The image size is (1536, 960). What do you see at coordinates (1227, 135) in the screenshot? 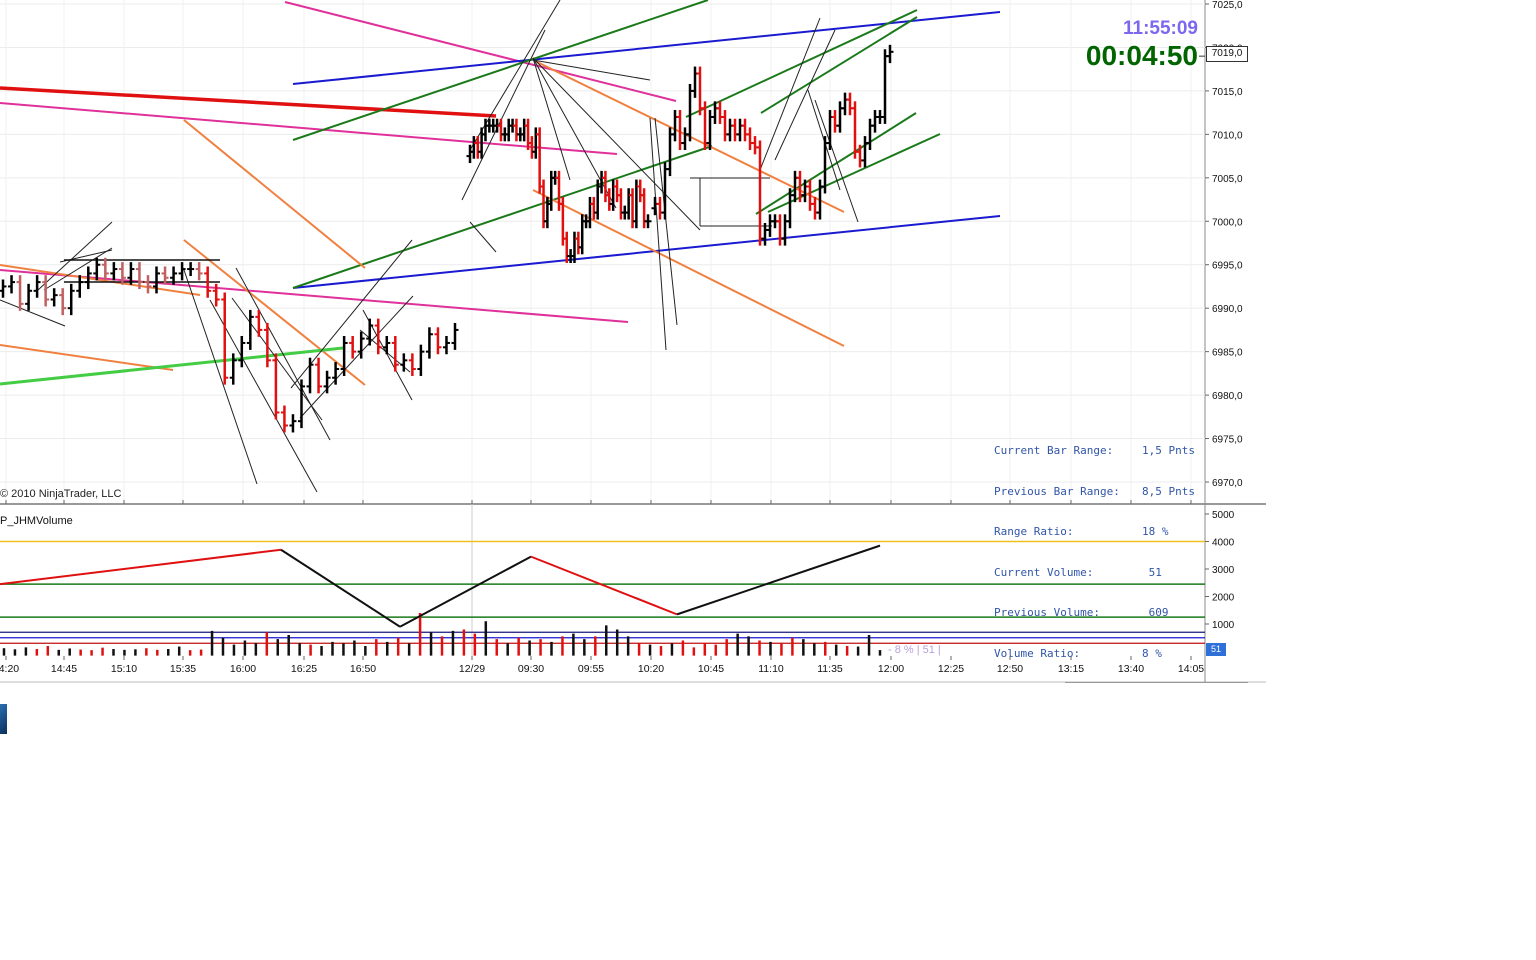
I see `price-tick-label: 7010,0` at bounding box center [1227, 135].